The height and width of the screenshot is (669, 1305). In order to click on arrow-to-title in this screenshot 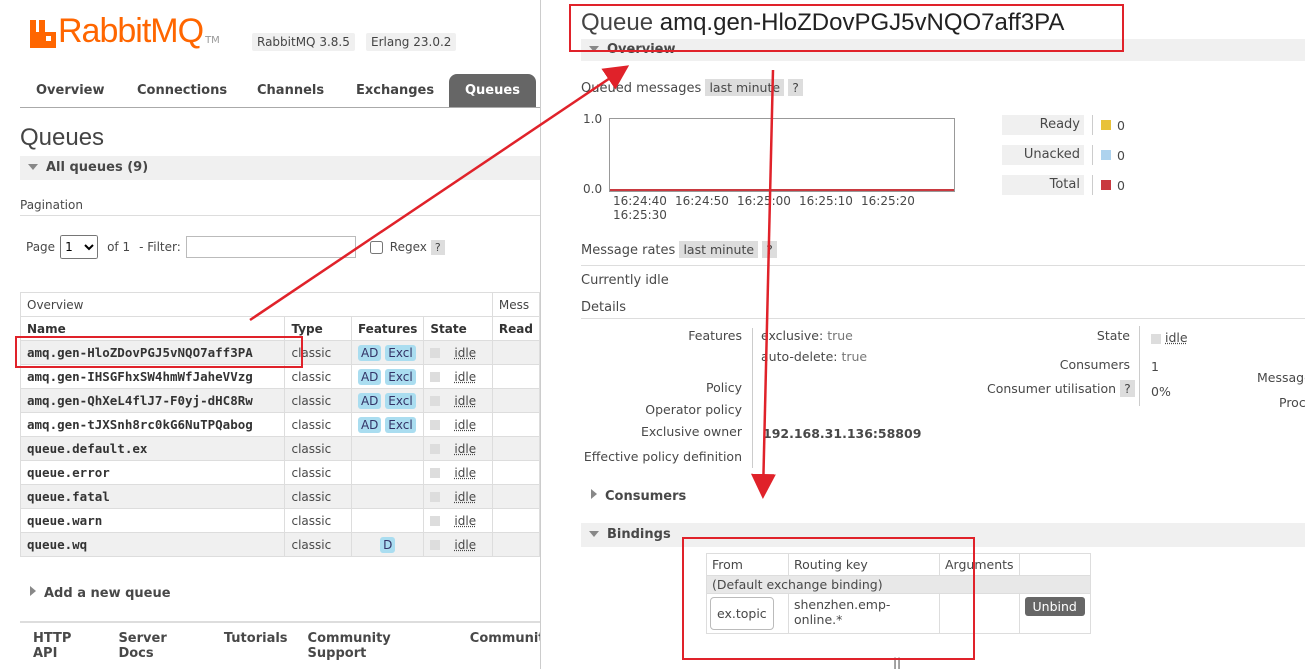, I will do `click(439, 193)`.